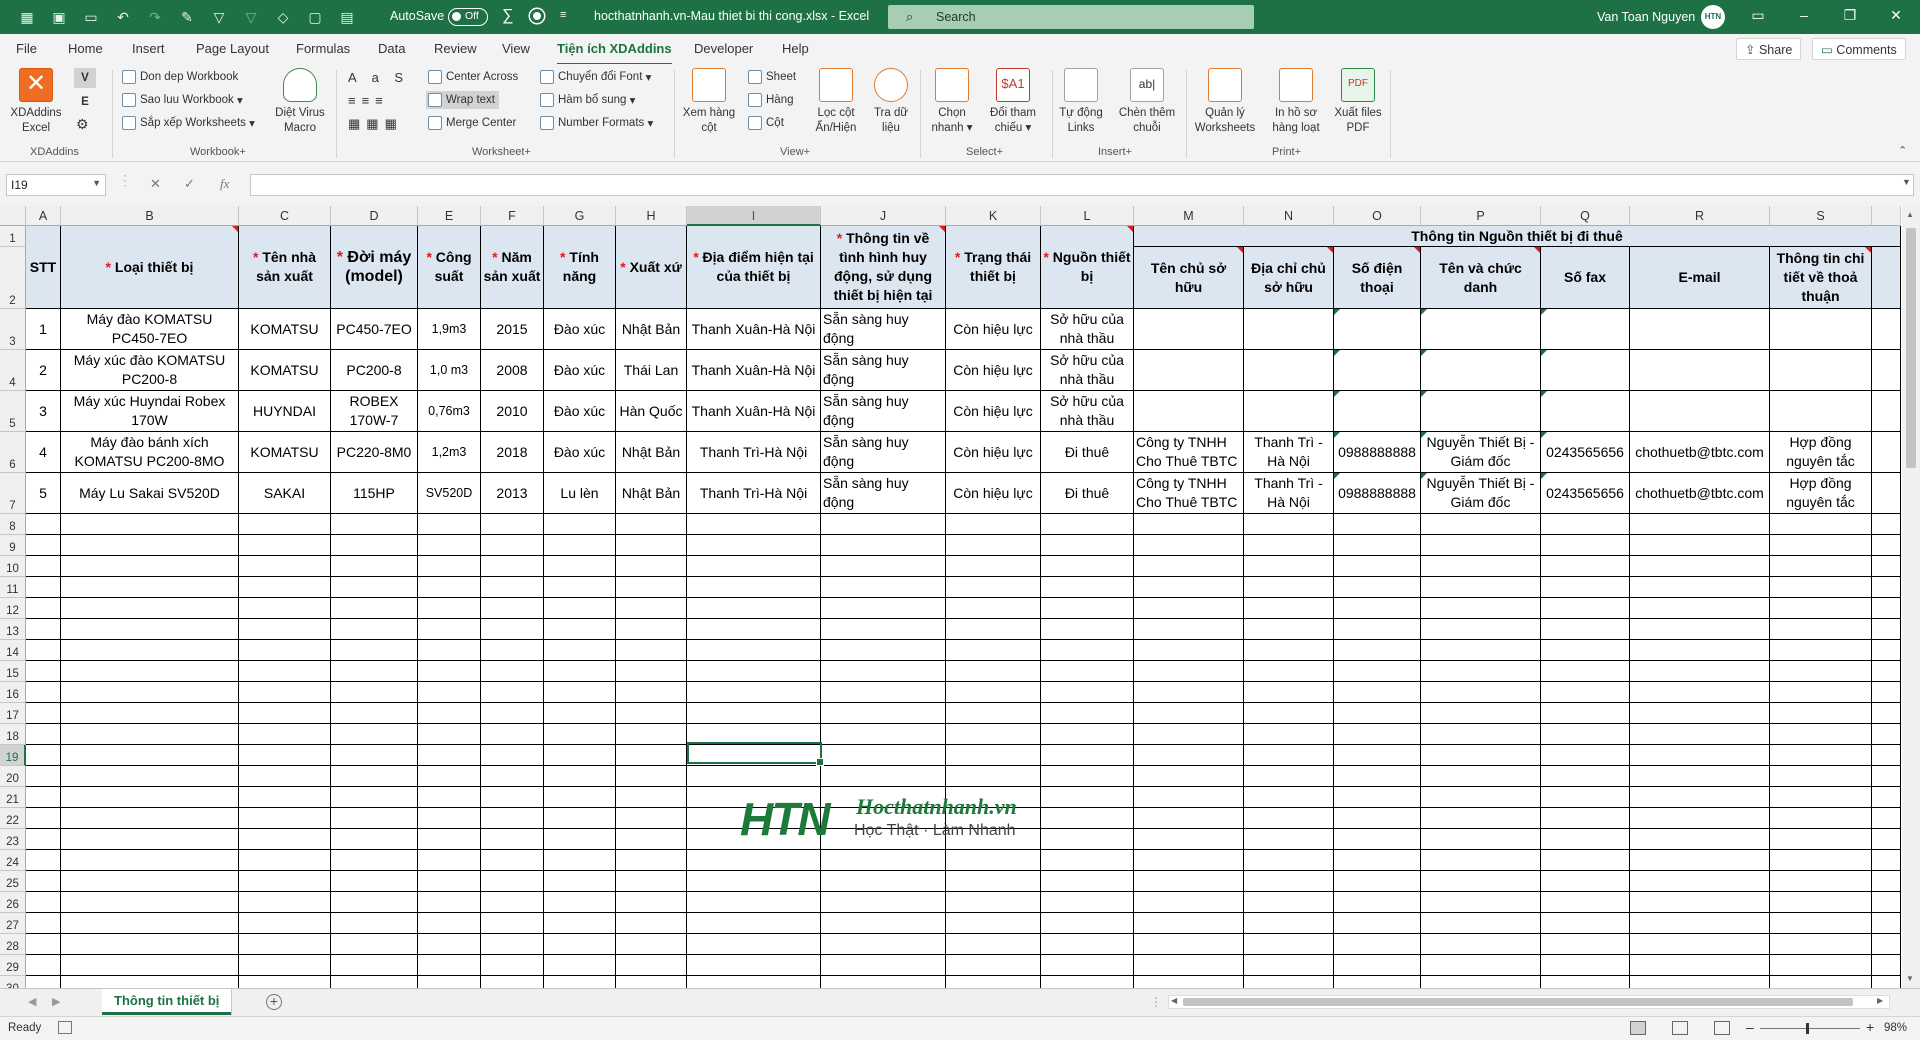  Describe the element at coordinates (1807, 1028) in the screenshot. I see `zoom-slider-knob` at that location.